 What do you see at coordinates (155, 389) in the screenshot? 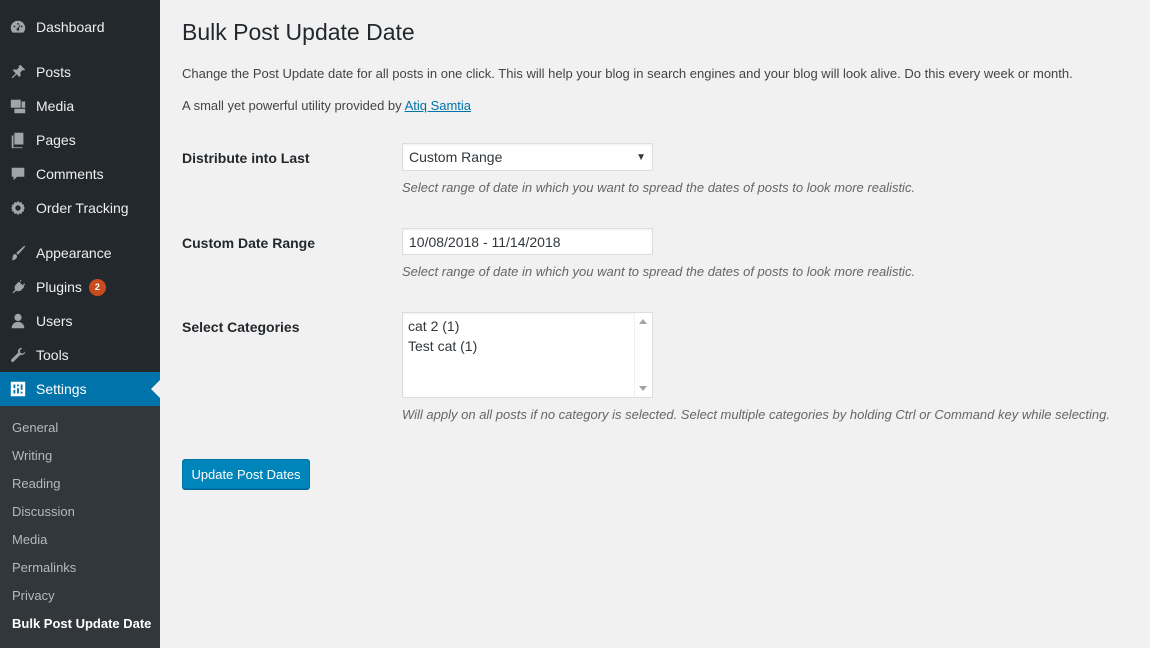
I see `current-menu-arrow` at bounding box center [155, 389].